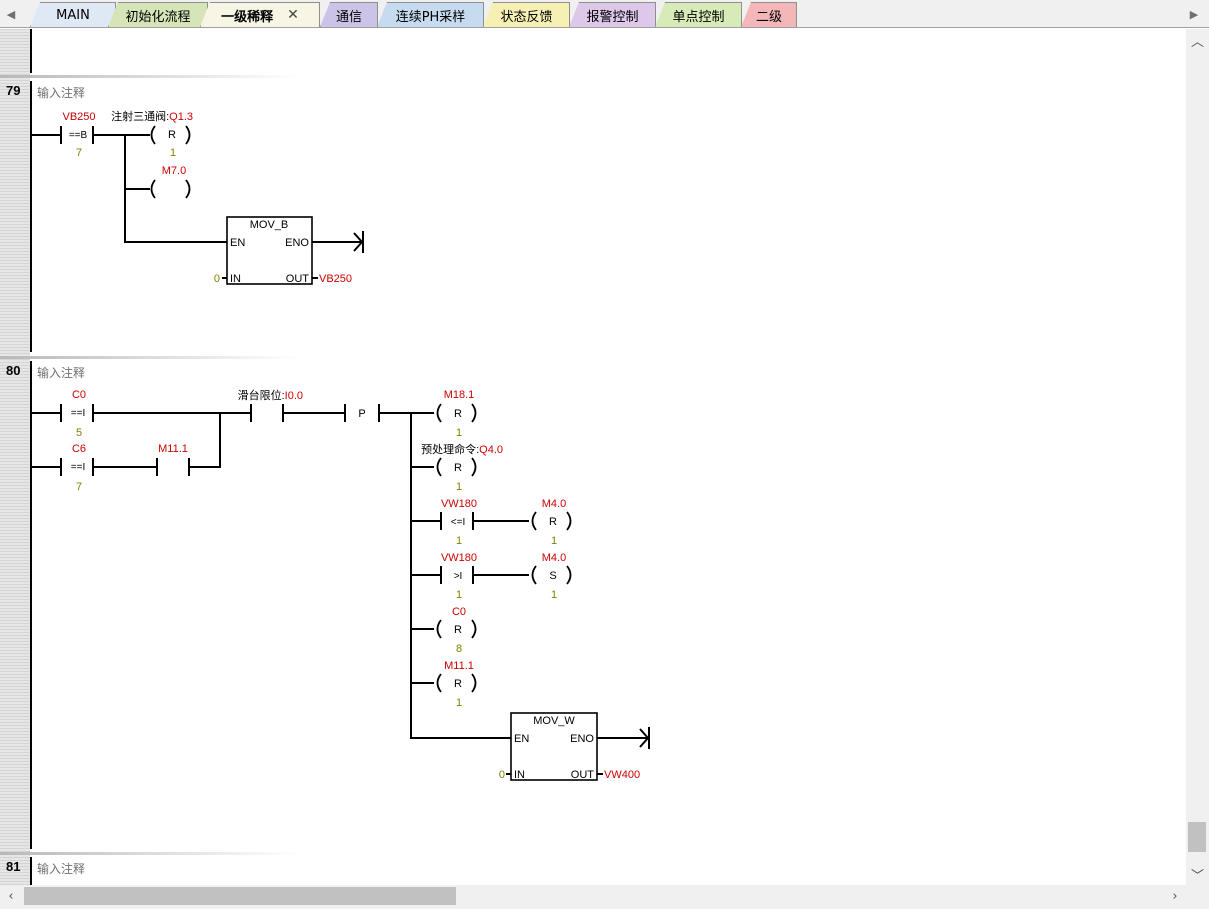  What do you see at coordinates (459, 395) in the screenshot?
I see `operand-address: M18.1` at bounding box center [459, 395].